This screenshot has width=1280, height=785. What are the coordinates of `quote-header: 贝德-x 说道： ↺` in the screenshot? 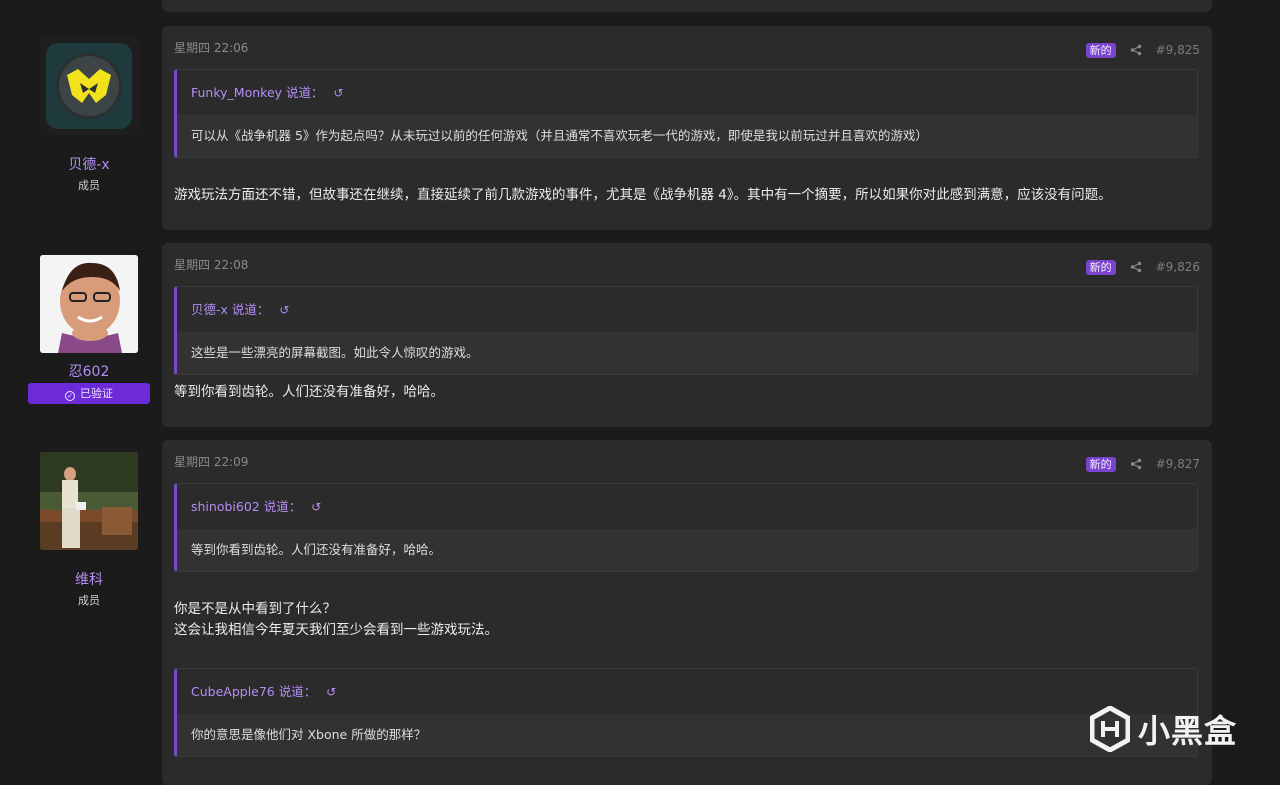 It's located at (687, 309).